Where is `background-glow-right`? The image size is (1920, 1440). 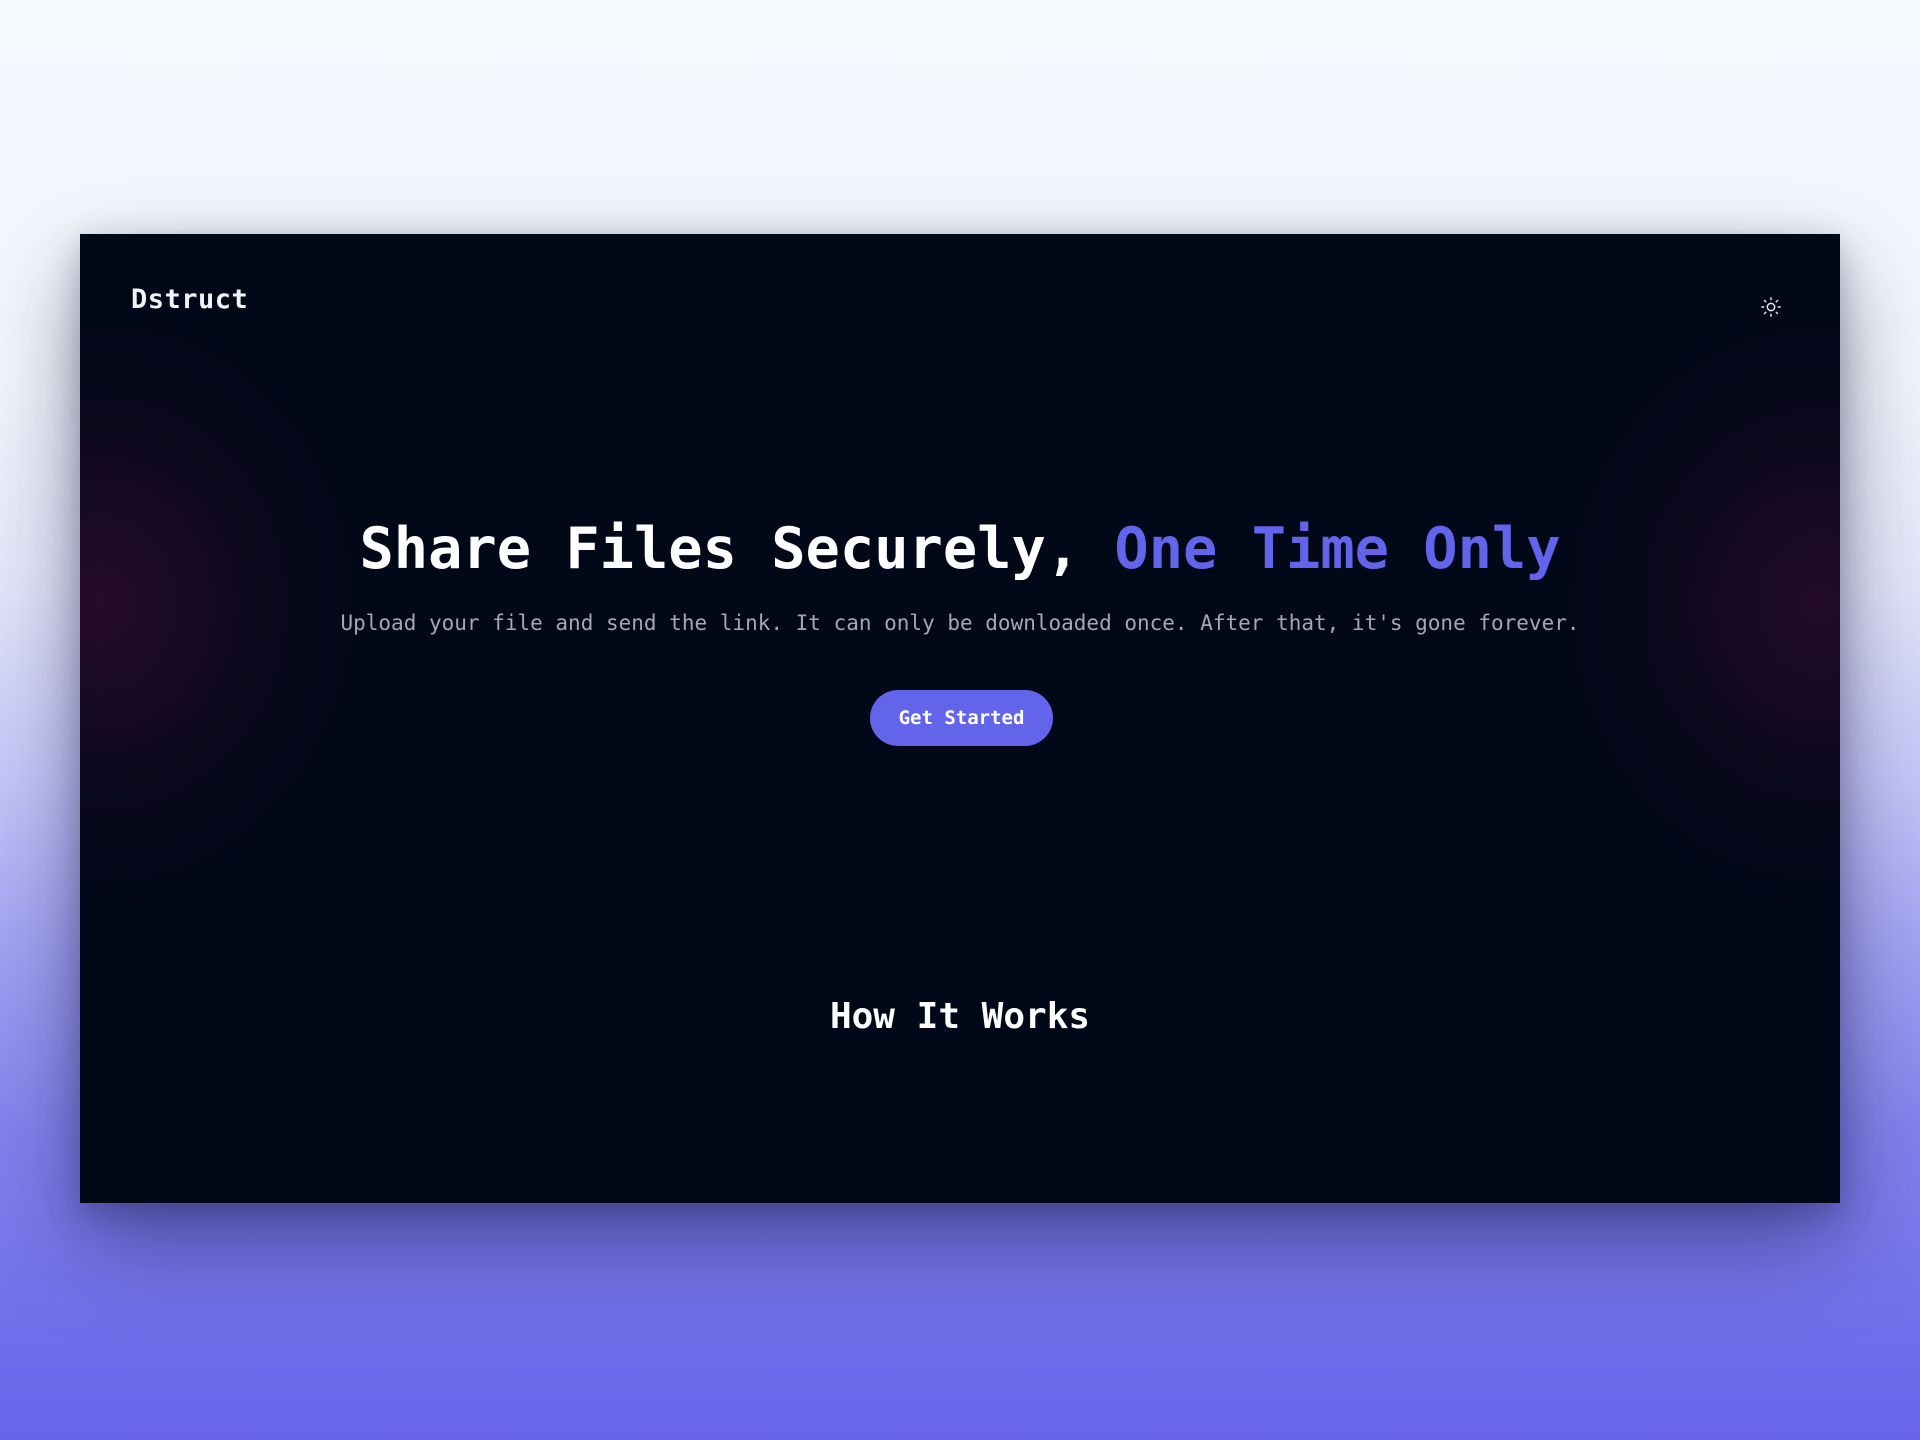
background-glow-right is located at coordinates (1690, 604).